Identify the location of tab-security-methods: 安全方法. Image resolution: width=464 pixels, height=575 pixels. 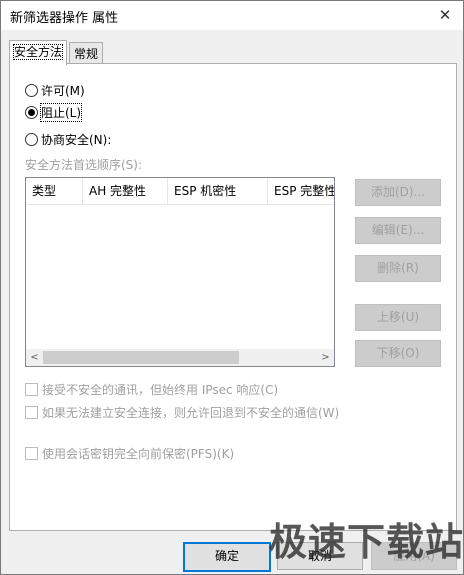
(38, 52).